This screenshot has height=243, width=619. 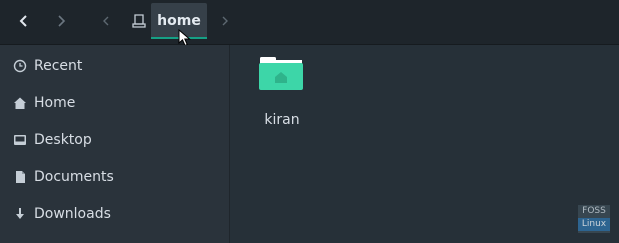 What do you see at coordinates (114, 213) in the screenshot?
I see `sidebar-item-downloads: Downloads` at bounding box center [114, 213].